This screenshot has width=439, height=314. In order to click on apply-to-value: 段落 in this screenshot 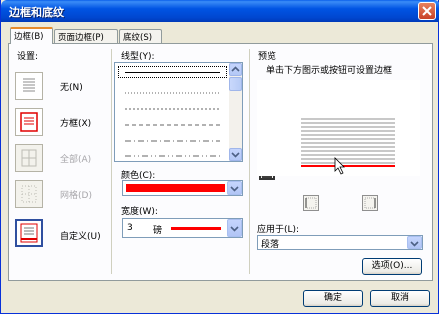, I will do `click(270, 245)`.